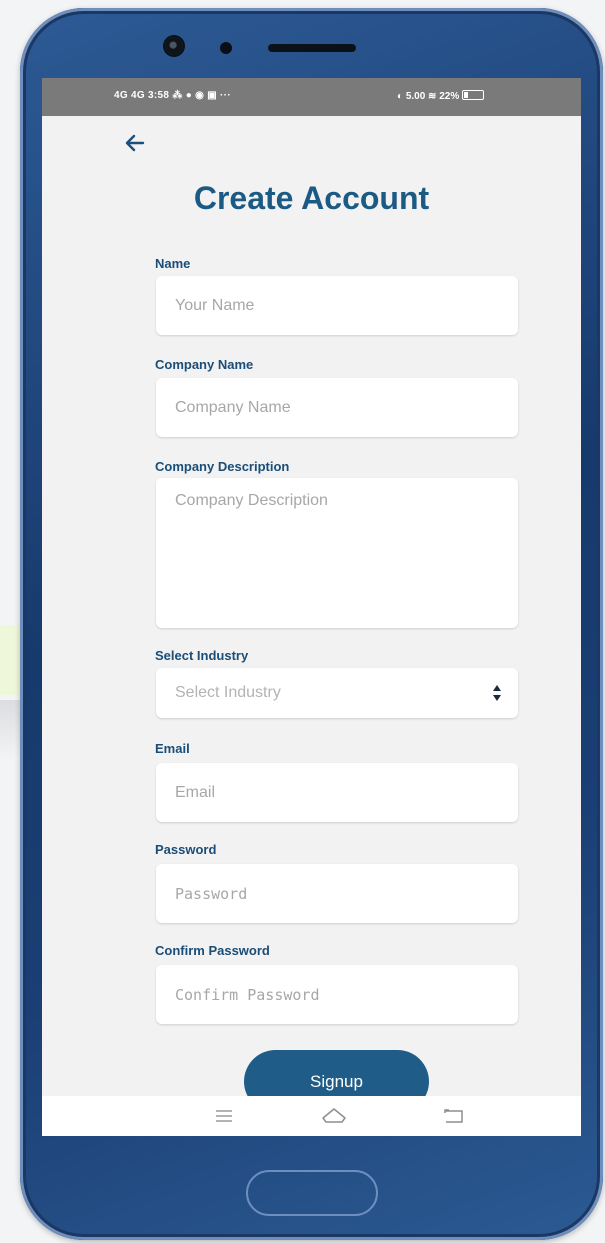 Image resolution: width=605 pixels, height=1243 pixels. What do you see at coordinates (212, 950) in the screenshot?
I see `confirm-password-label: Confirm Password` at bounding box center [212, 950].